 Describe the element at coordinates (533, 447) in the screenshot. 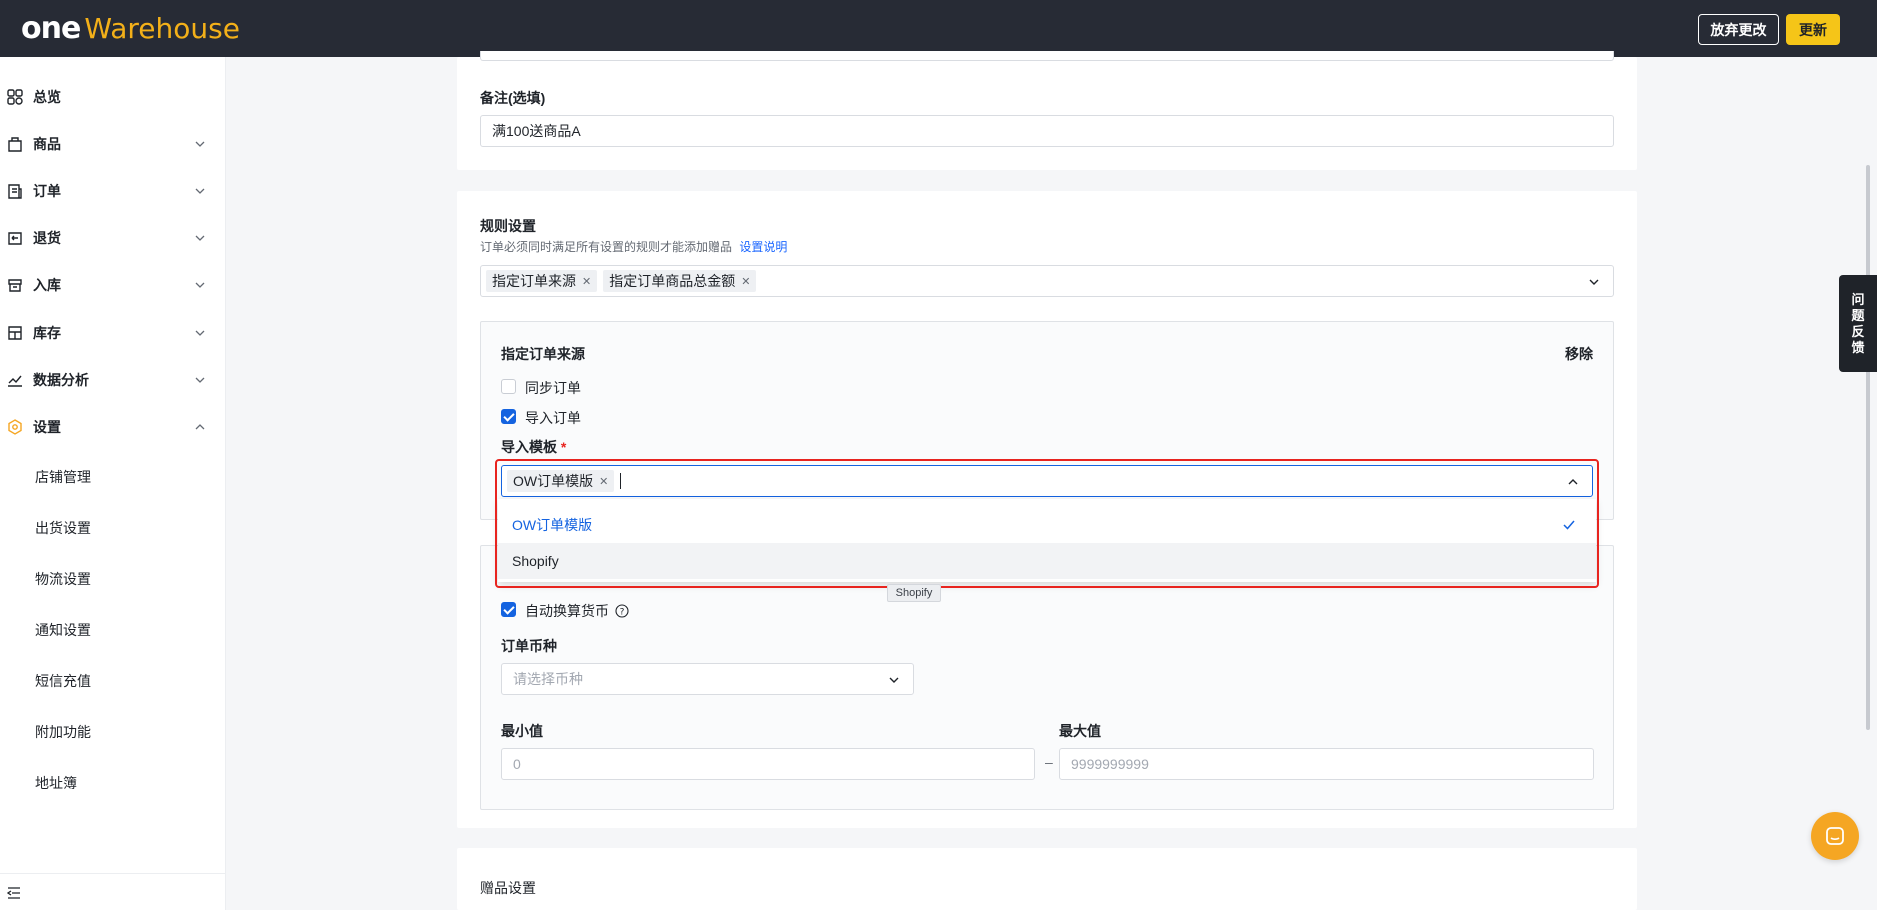

I see `import-template-label: 导入模板 *` at that location.